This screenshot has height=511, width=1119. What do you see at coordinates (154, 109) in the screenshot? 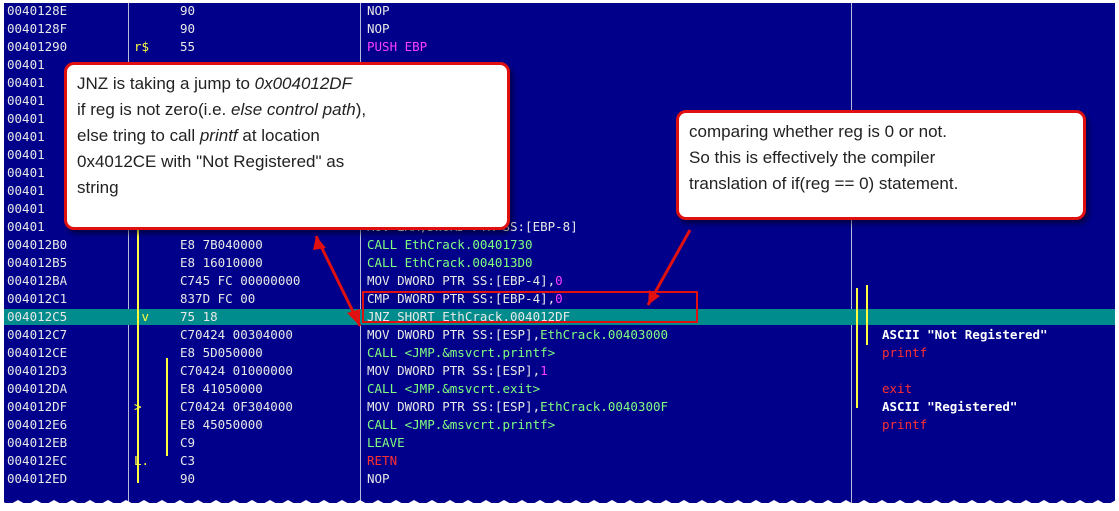
I see `callout-text: if reg is not zero(i.e.` at bounding box center [154, 109].